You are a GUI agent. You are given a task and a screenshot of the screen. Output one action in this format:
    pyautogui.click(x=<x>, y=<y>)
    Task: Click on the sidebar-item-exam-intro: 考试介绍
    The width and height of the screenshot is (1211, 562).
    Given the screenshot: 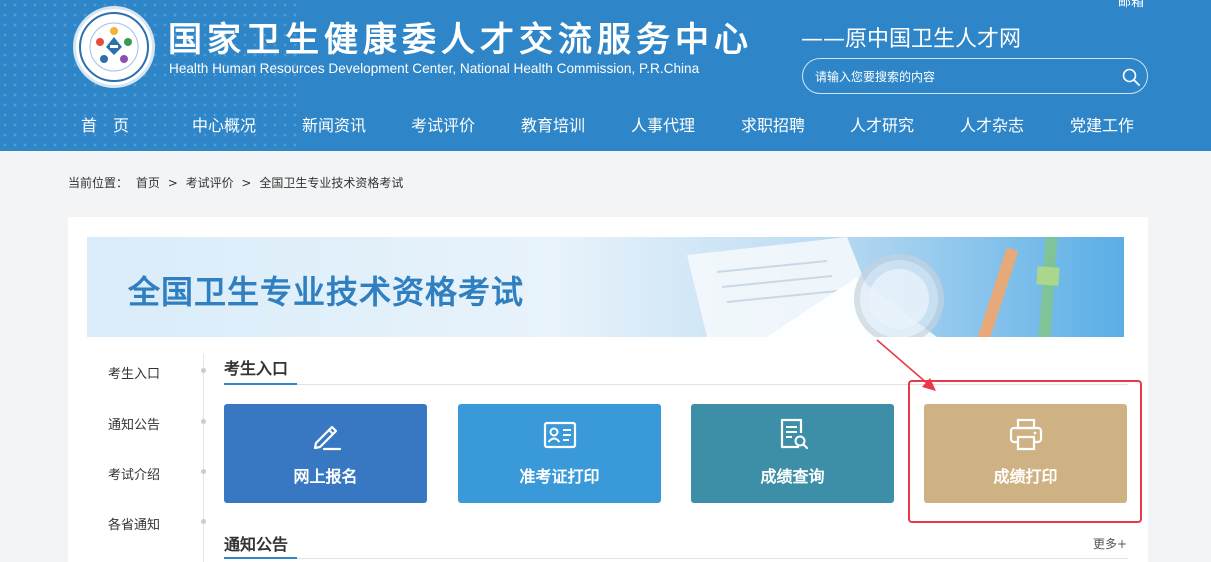 What is the action you would take?
    pyautogui.click(x=134, y=473)
    